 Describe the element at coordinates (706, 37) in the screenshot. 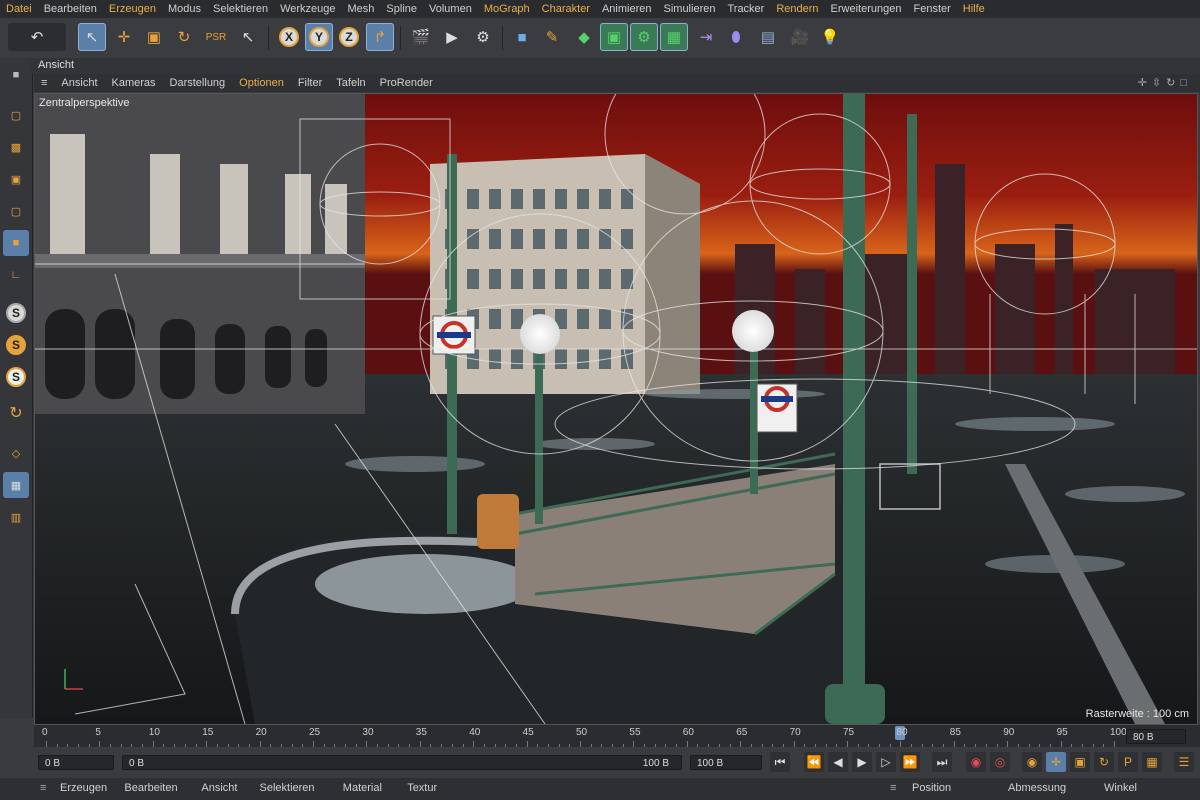

I see `bend-icon: ⇥` at that location.